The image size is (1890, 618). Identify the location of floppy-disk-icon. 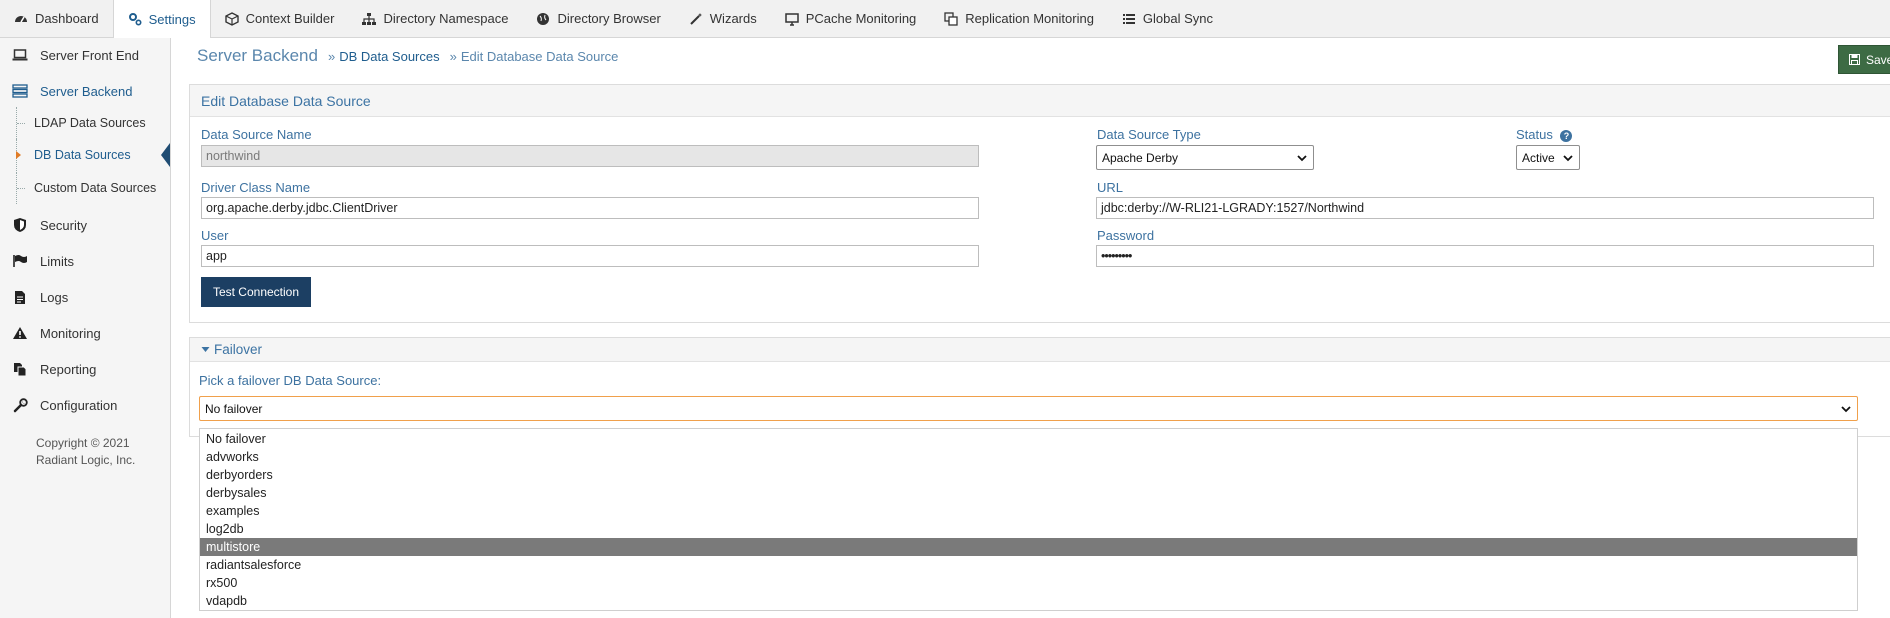
(1854, 59).